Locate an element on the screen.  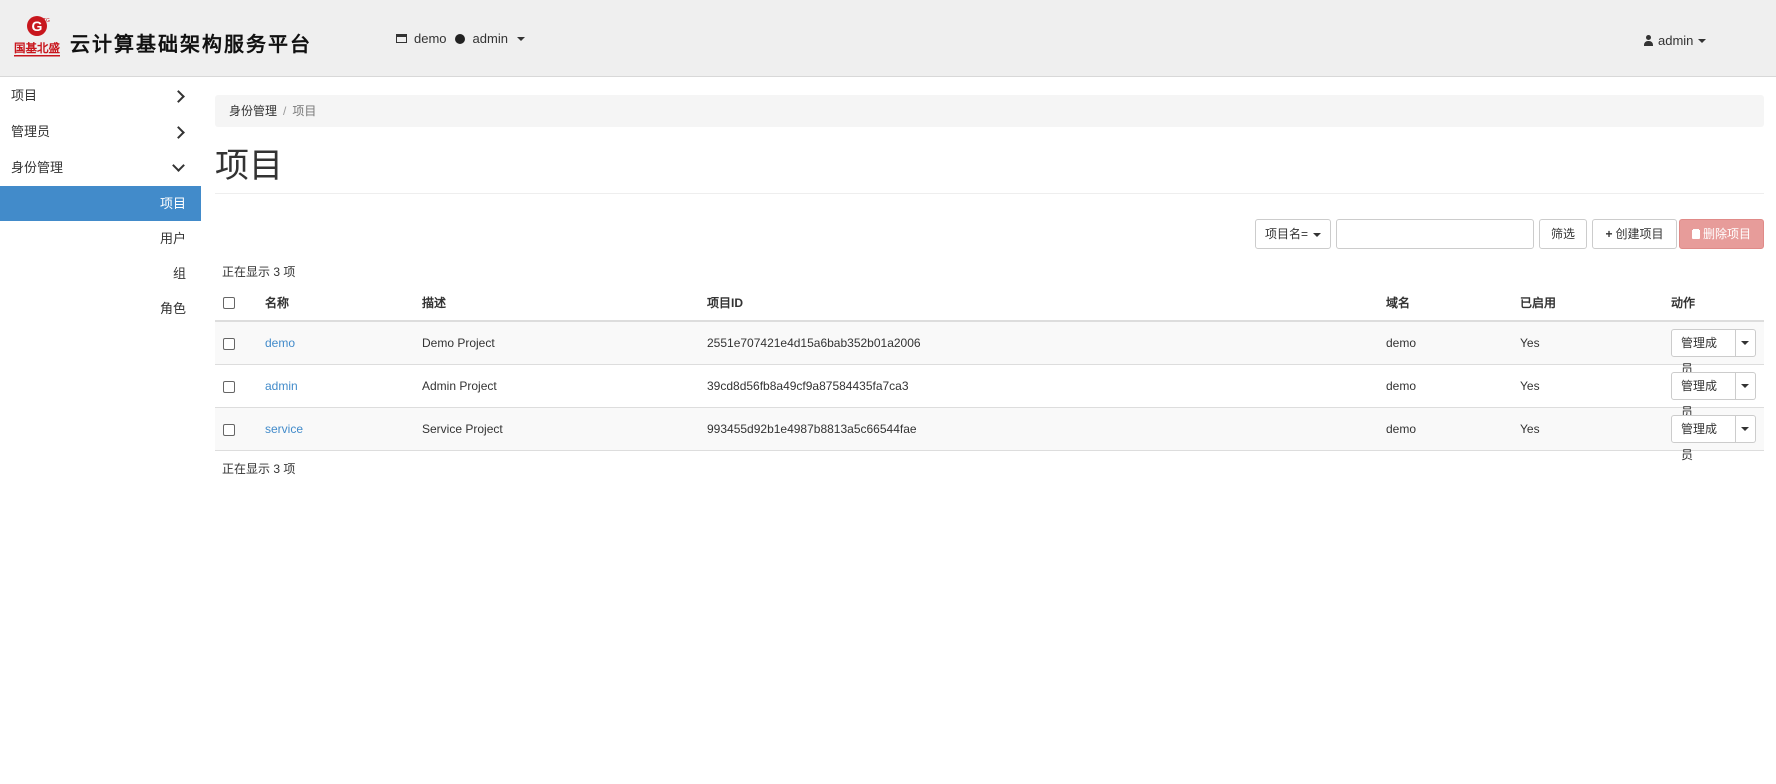
project-id: 39cd8d56fb8a49cf9a87584435fa7ca3 is located at coordinates (1038, 386).